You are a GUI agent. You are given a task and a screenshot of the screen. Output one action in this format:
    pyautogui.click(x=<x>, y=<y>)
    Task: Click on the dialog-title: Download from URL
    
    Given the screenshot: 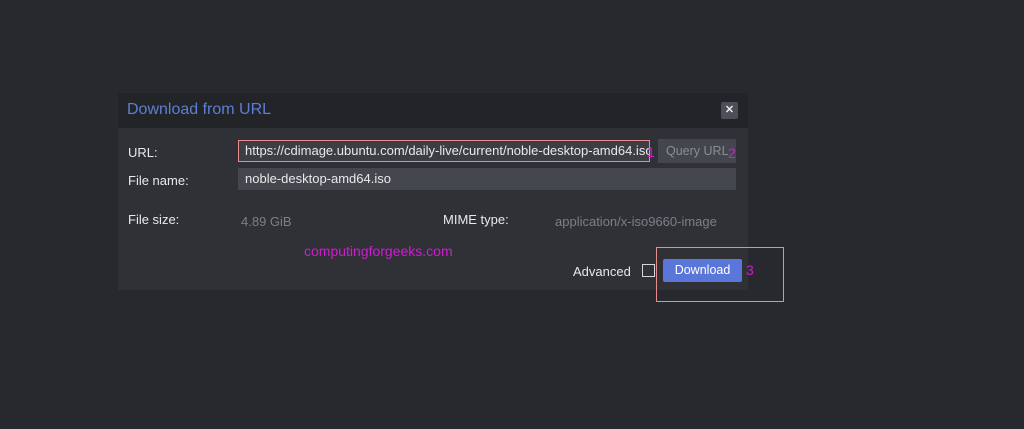 What is the action you would take?
    pyautogui.click(x=199, y=109)
    